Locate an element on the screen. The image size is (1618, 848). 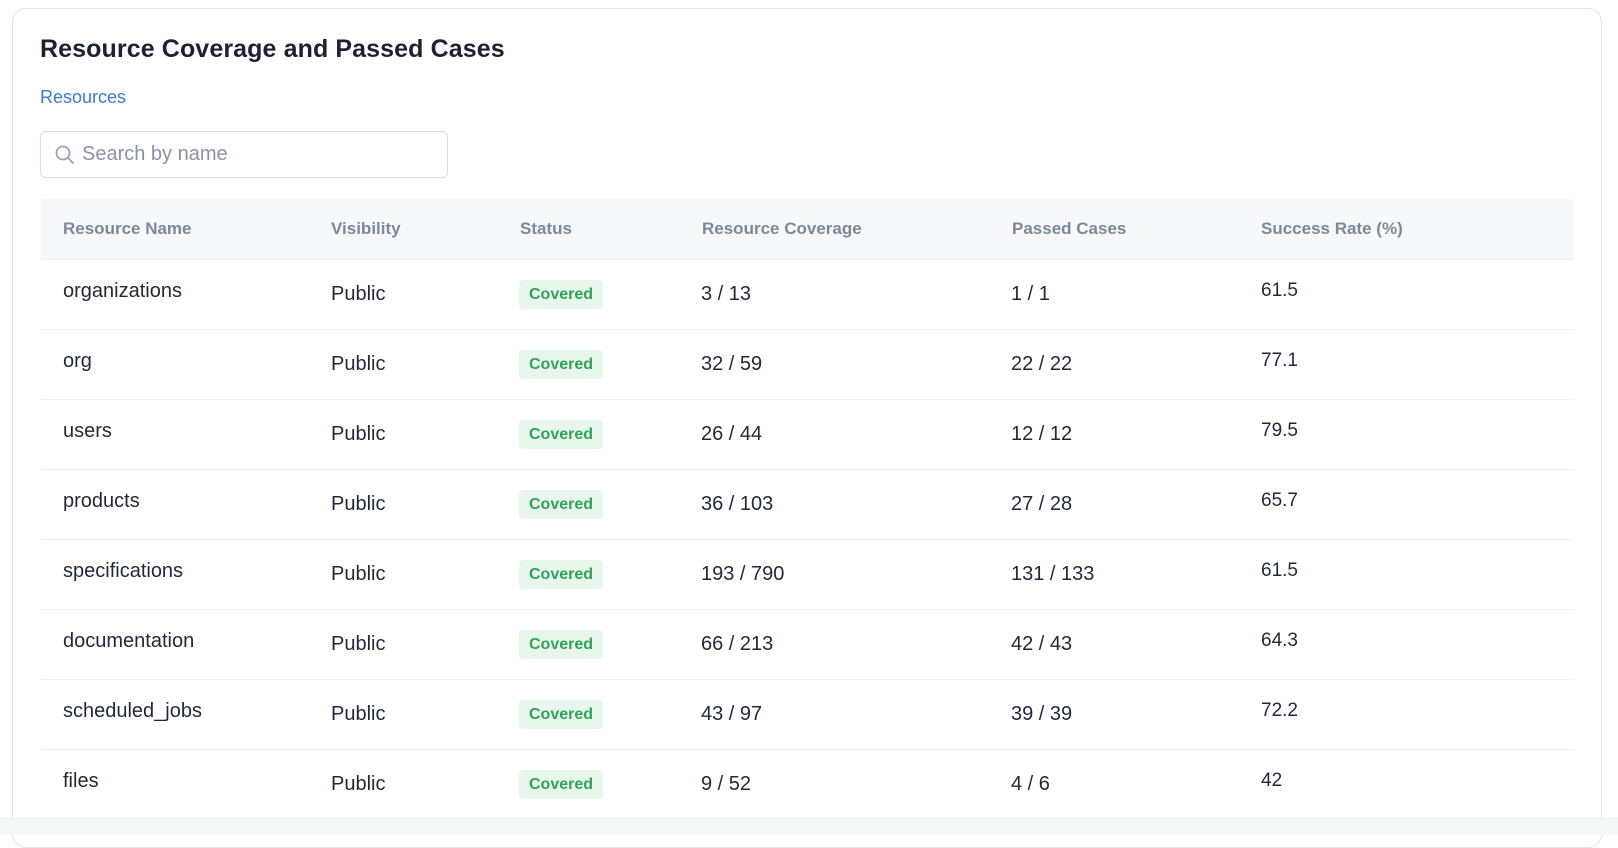
column-header-resource-coverage: Resource Coverage is located at coordinates (782, 229).